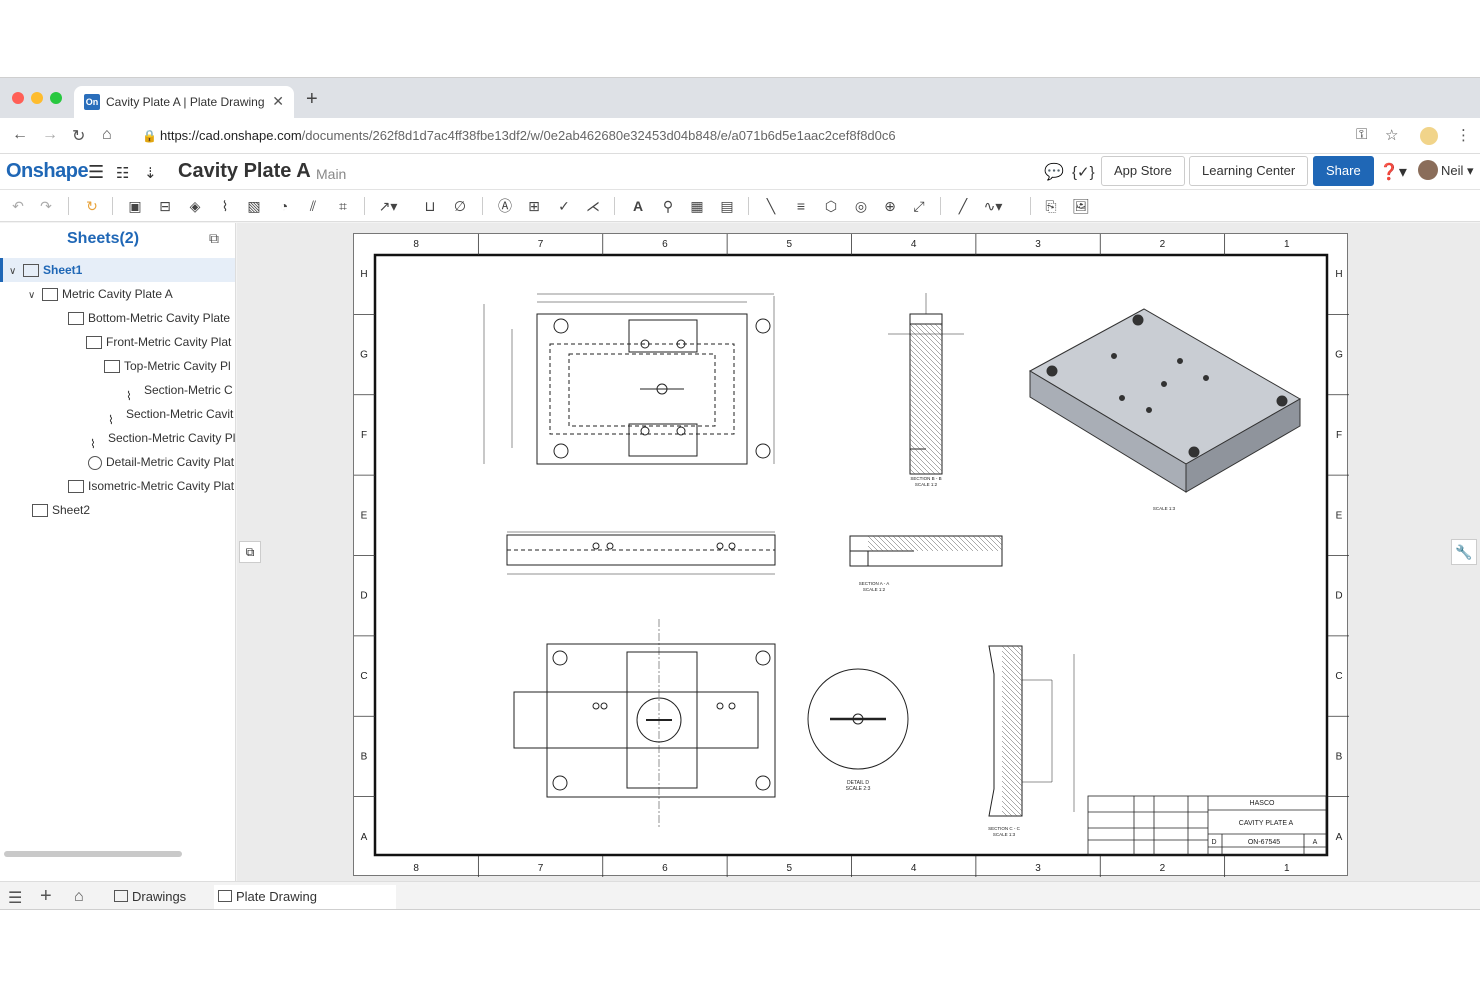 The image size is (1480, 987). Describe the element at coordinates (363, 274) in the screenshot. I see `zone-row-label-left: H` at that location.